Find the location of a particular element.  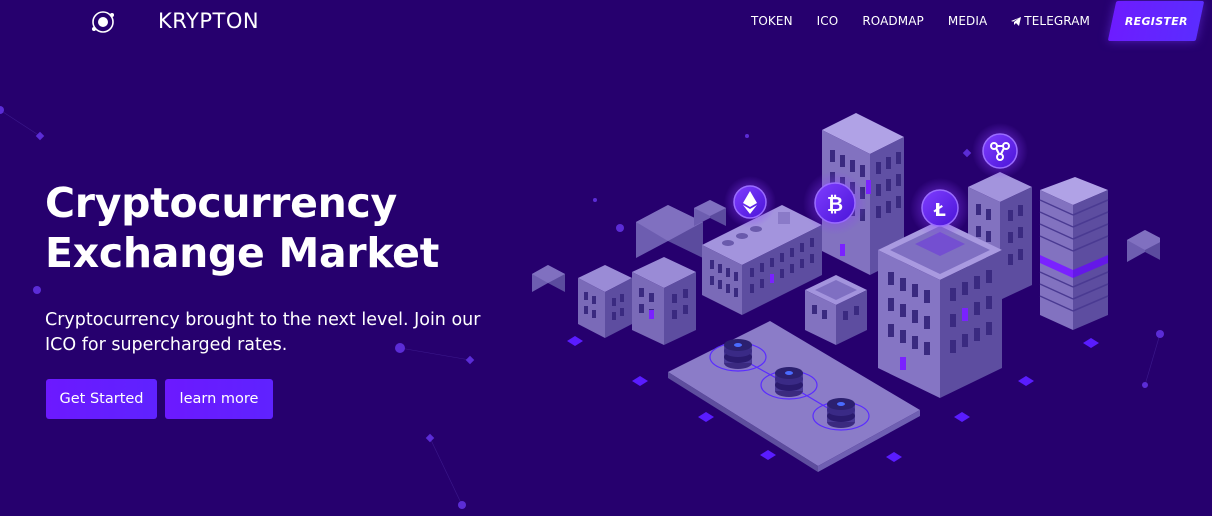

atom-logo-icon is located at coordinates (103, 22).